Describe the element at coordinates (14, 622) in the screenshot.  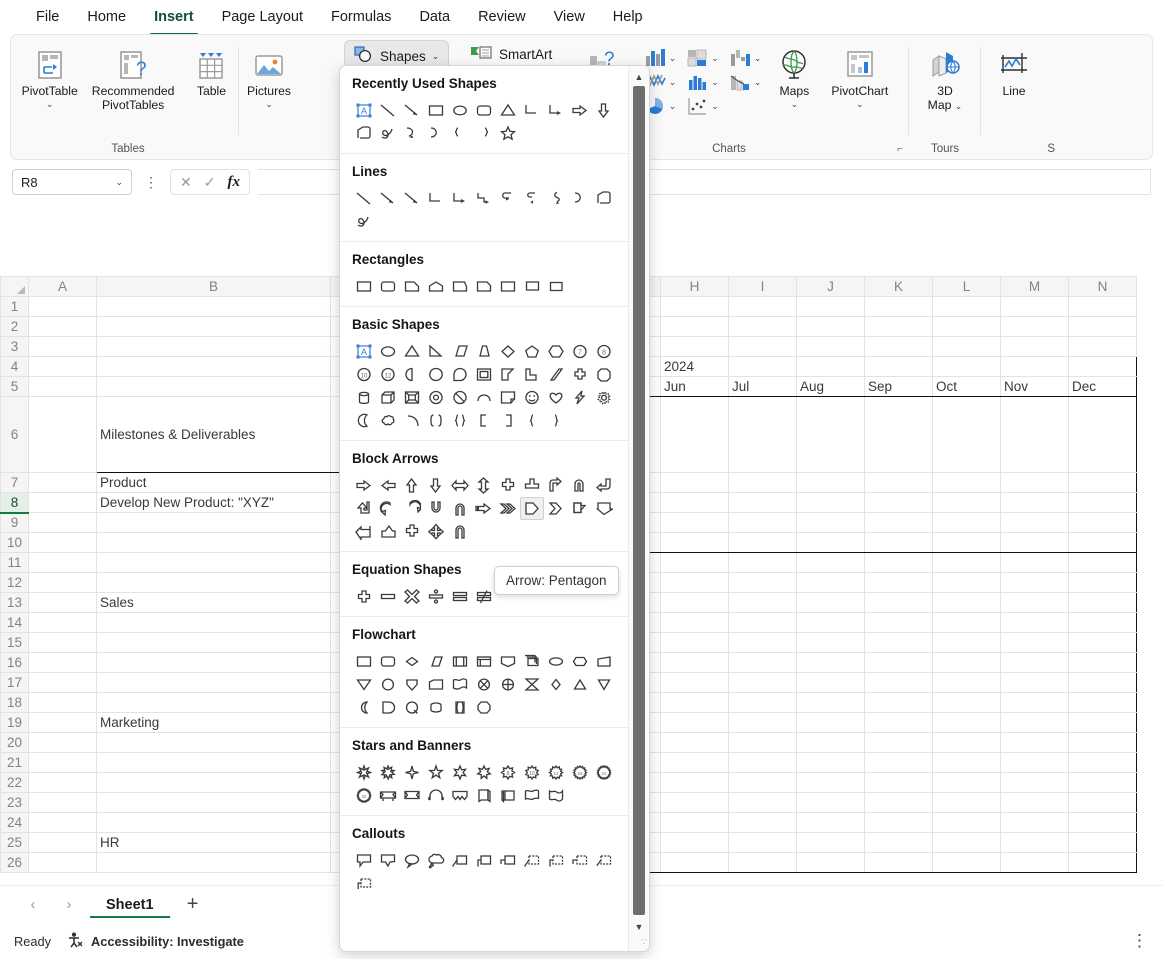
I see `row-header-14: 14` at that location.